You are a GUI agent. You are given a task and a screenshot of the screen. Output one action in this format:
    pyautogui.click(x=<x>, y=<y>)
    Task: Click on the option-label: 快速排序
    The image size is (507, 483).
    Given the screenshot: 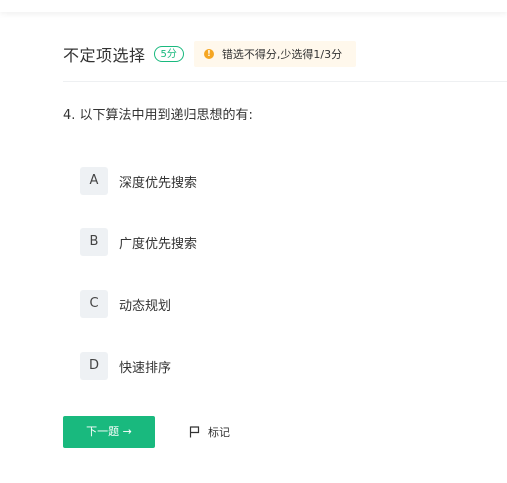 What is the action you would take?
    pyautogui.click(x=145, y=368)
    